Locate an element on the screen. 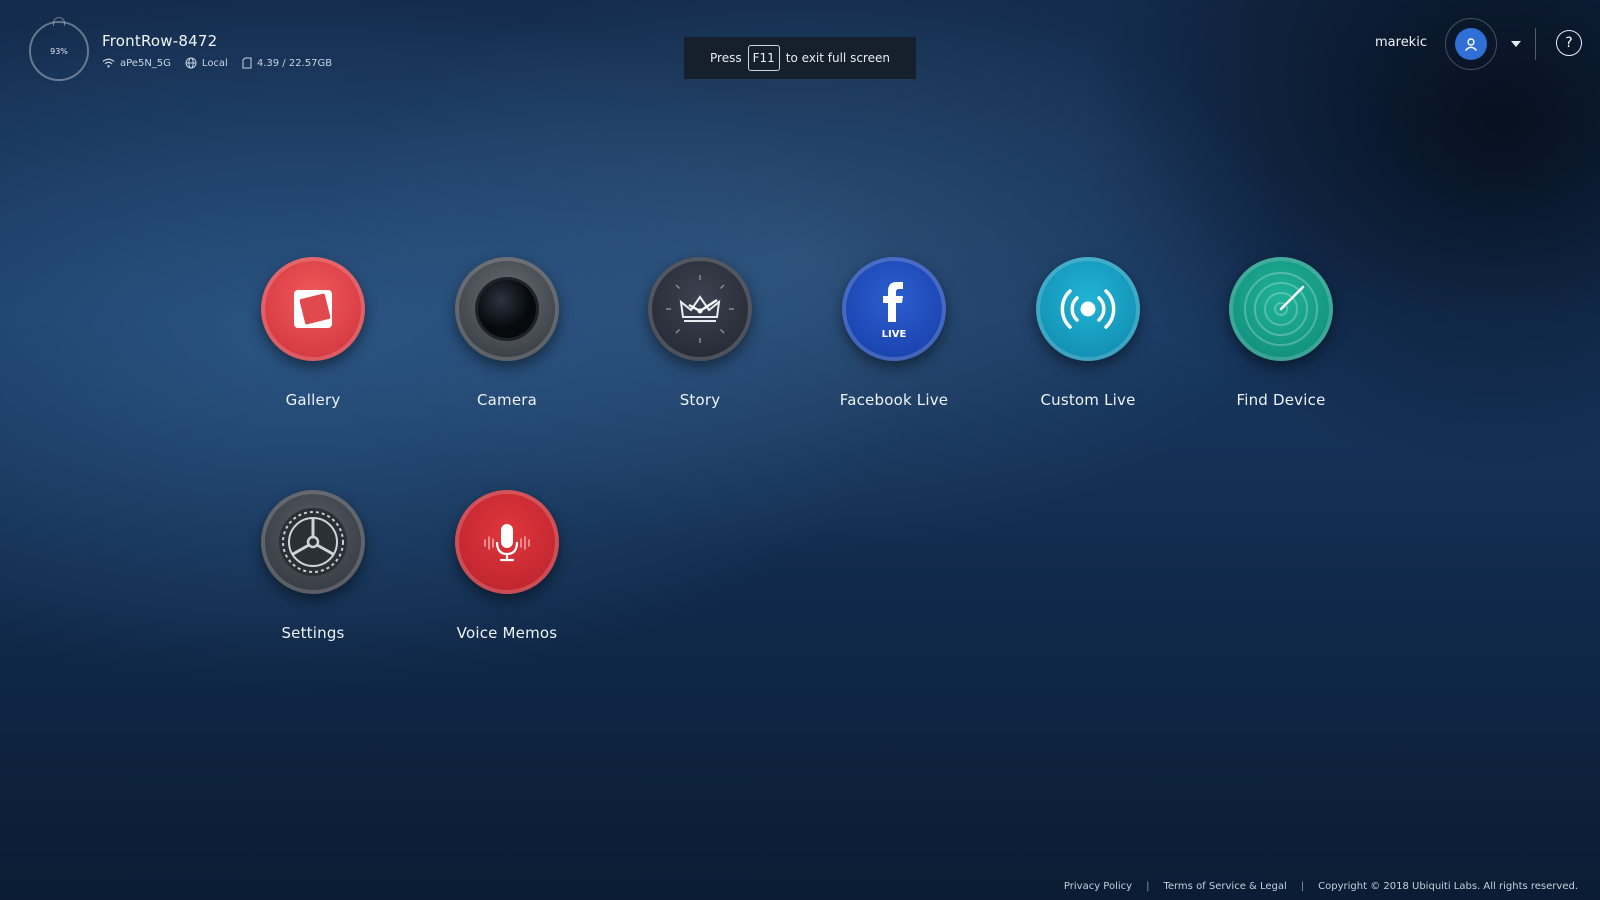 The width and height of the screenshot is (1600, 900). app-label: Facebook Live is located at coordinates (894, 400).